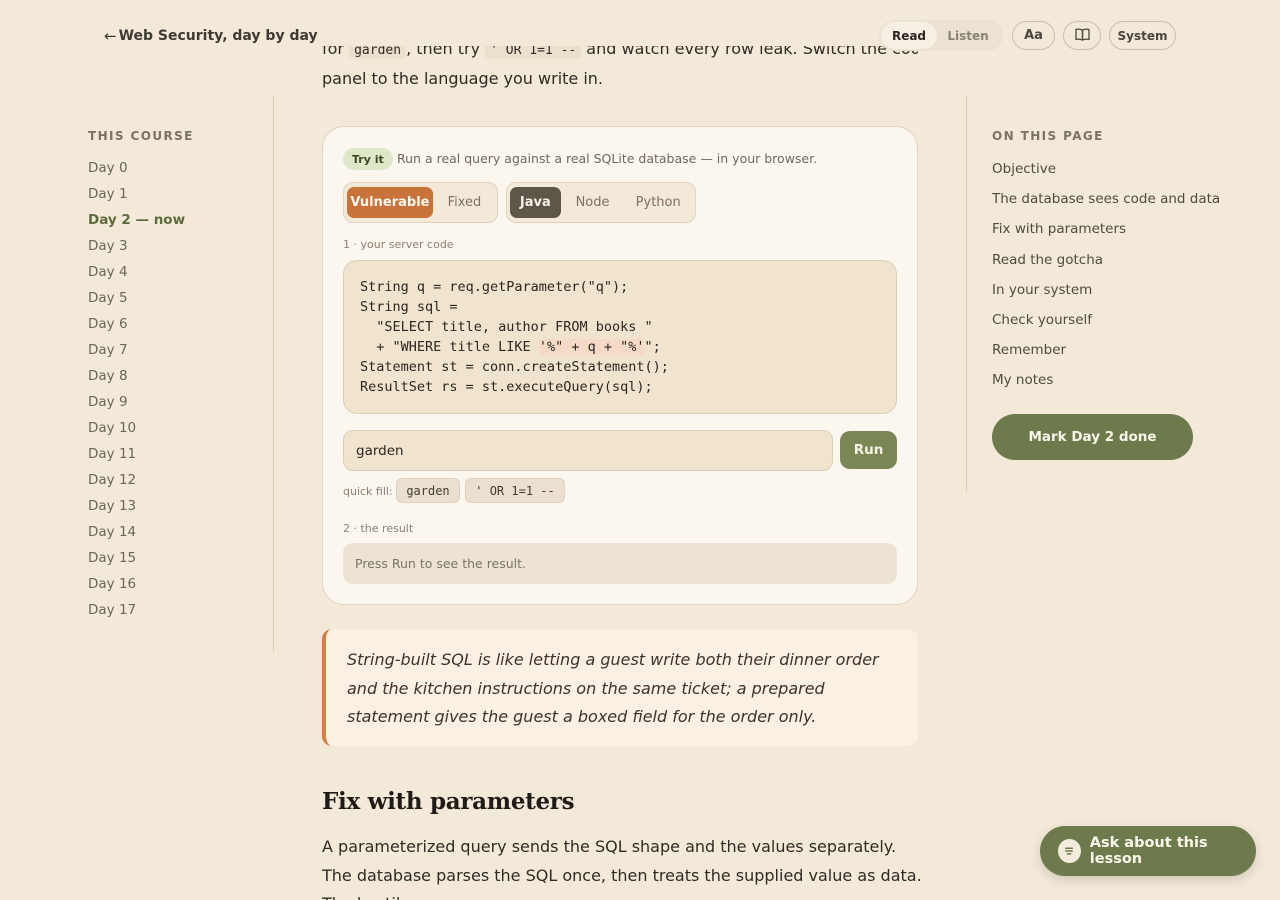 The width and height of the screenshot is (1280, 900). I want to click on fixed-tab: Fixed, so click(464, 202).